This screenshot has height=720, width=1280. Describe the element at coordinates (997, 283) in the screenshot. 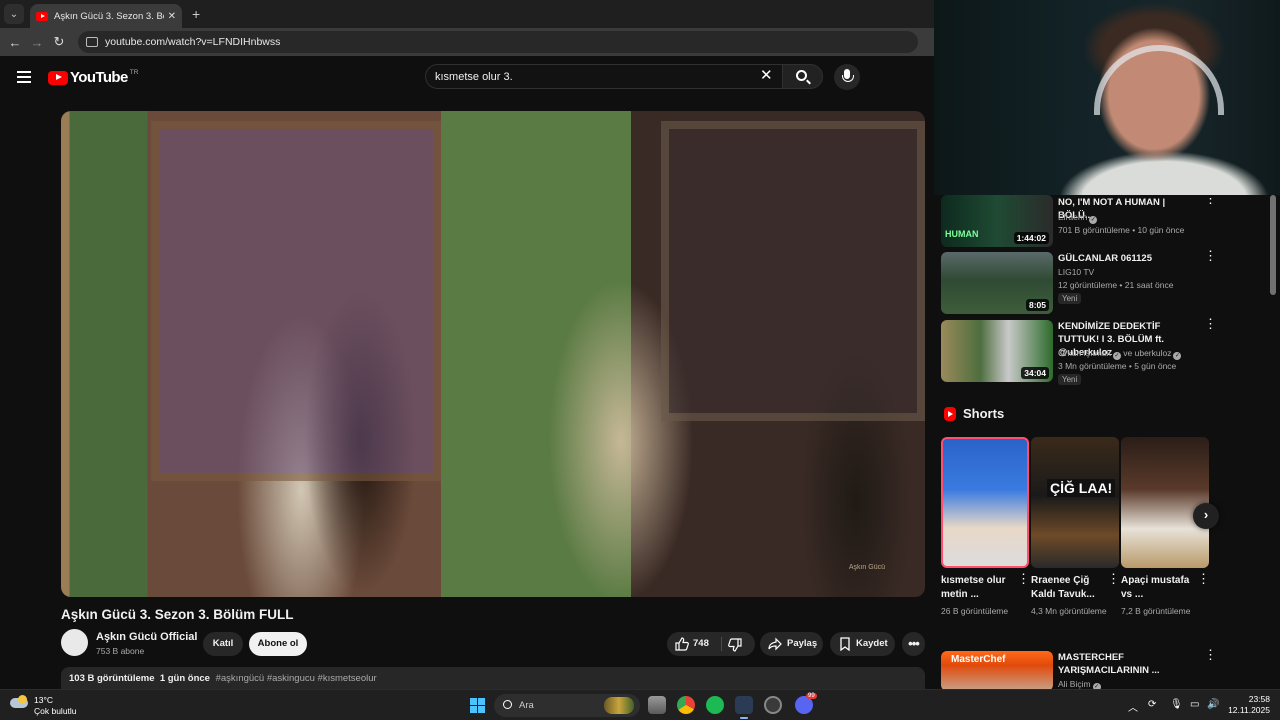

I see `video-thumbnail: 8:05` at that location.